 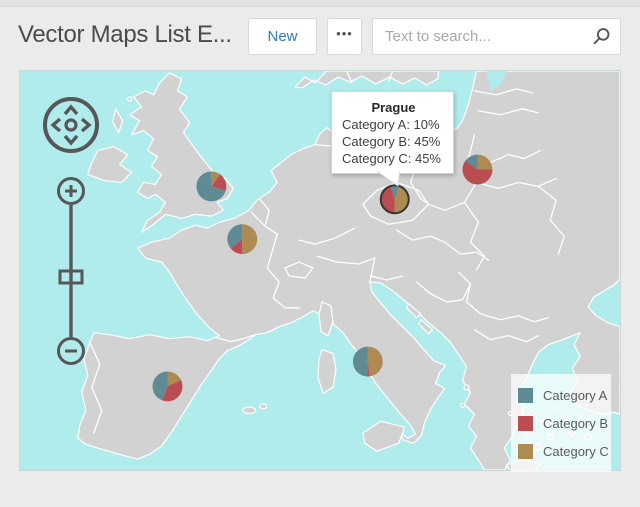 I want to click on pie-marker-paris, so click(x=242, y=239).